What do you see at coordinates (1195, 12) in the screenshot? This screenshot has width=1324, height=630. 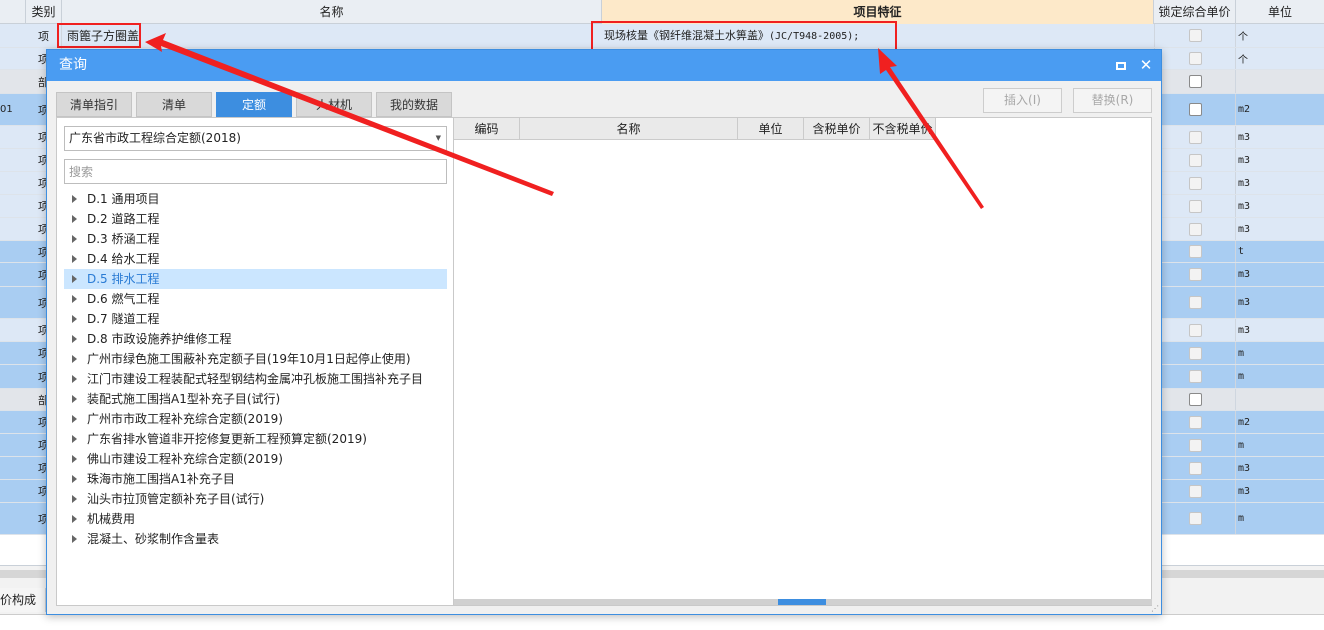 I see `grid-header-lock: 锁定综合单价` at bounding box center [1195, 12].